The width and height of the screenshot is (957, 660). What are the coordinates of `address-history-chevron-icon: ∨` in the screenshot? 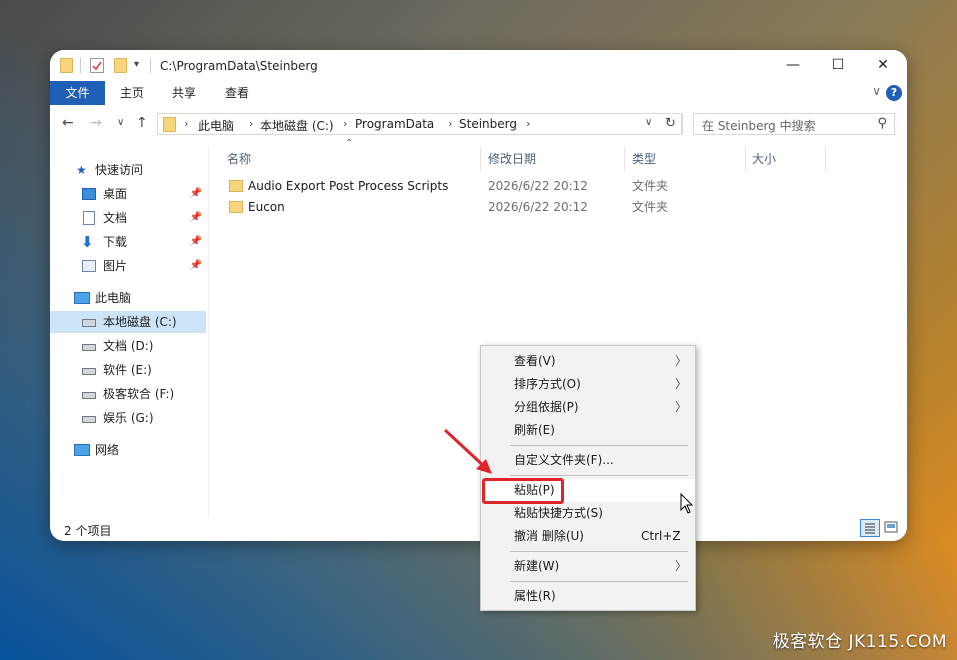 It's located at (648, 122).